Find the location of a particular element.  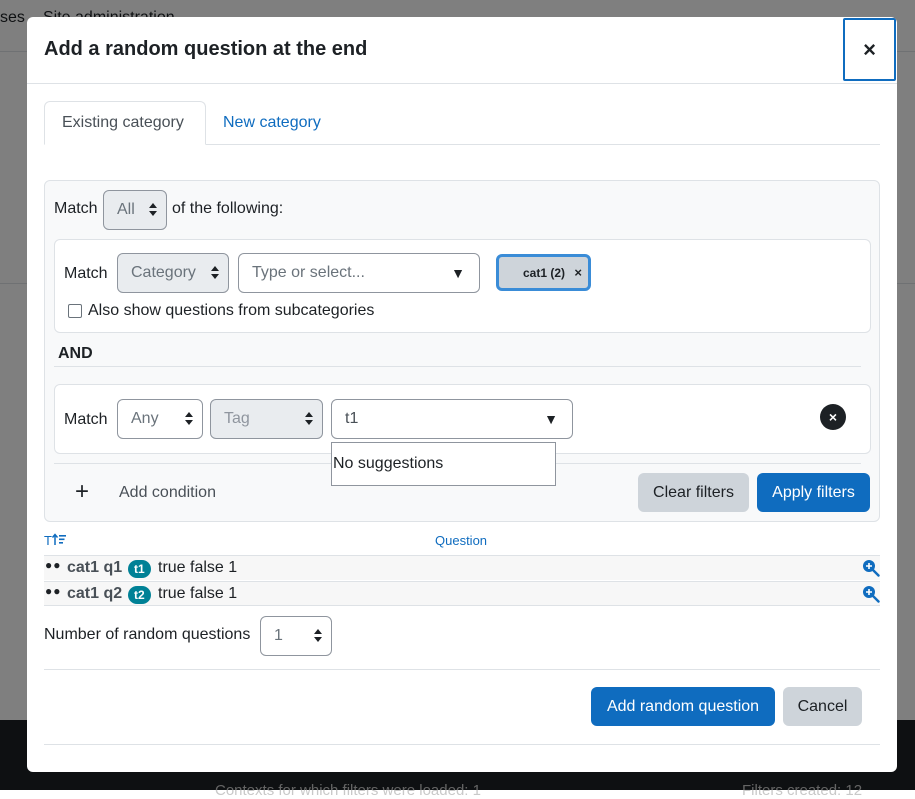

modal-header: Add a random question at the end × is located at coordinates (462, 50).